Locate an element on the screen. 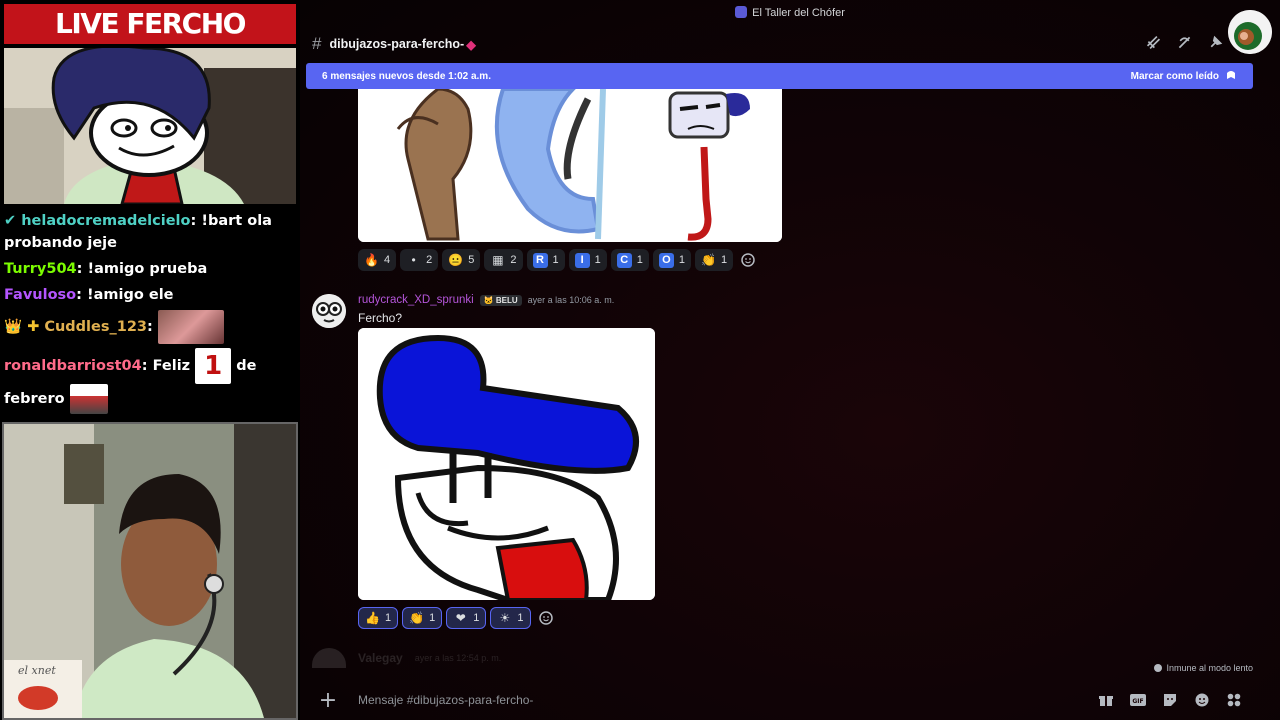 Image resolution: width=1280 pixels, height=720 pixels. server-title: El Taller del Chófer is located at coordinates (790, 12).